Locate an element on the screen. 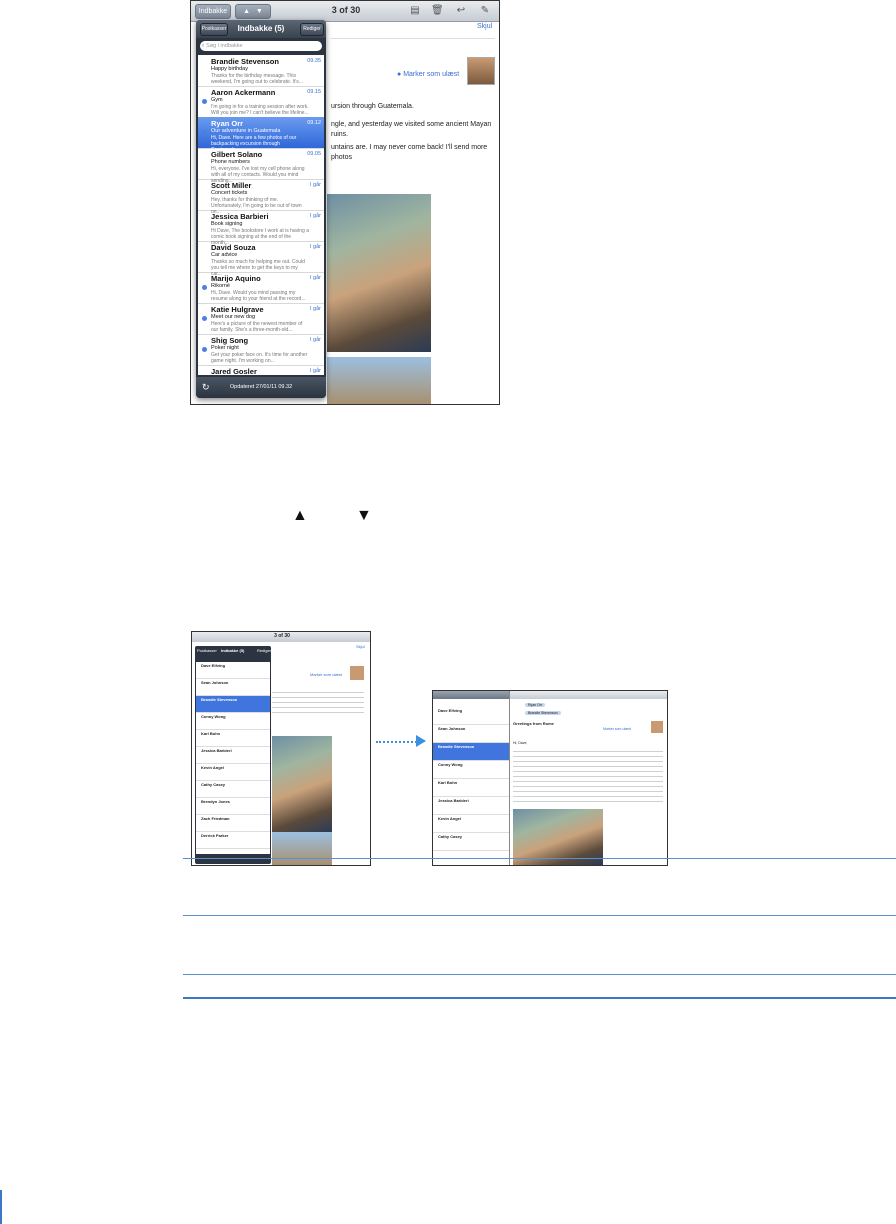 This screenshot has height=1224, width=896. message-subject: Phone numbers is located at coordinates (230, 162).